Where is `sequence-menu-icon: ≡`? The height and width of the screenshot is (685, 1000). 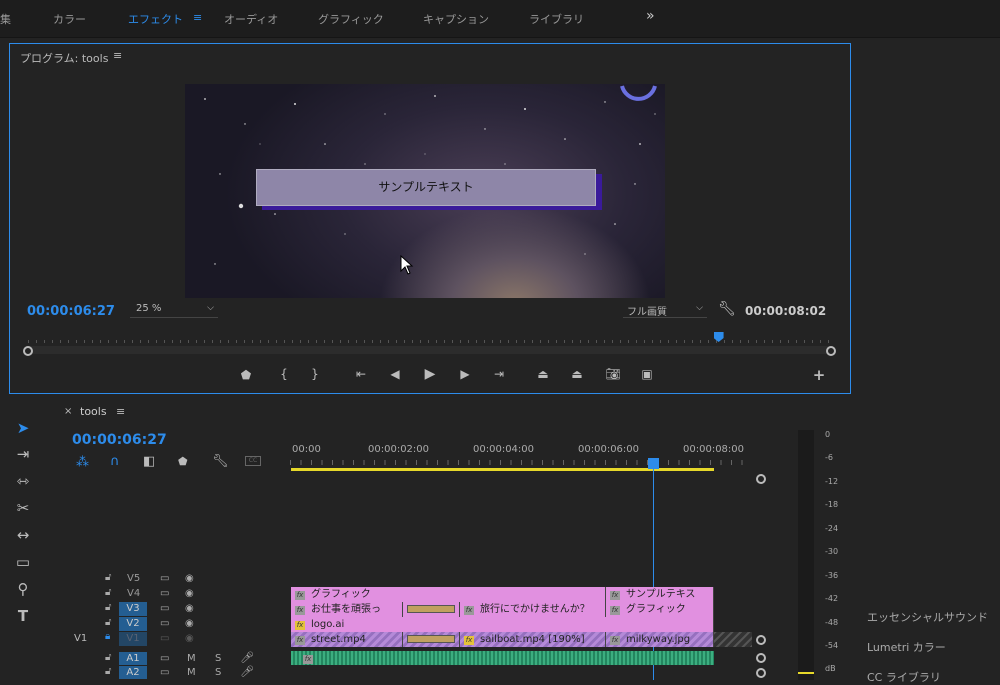
sequence-menu-icon: ≡ is located at coordinates (120, 411).